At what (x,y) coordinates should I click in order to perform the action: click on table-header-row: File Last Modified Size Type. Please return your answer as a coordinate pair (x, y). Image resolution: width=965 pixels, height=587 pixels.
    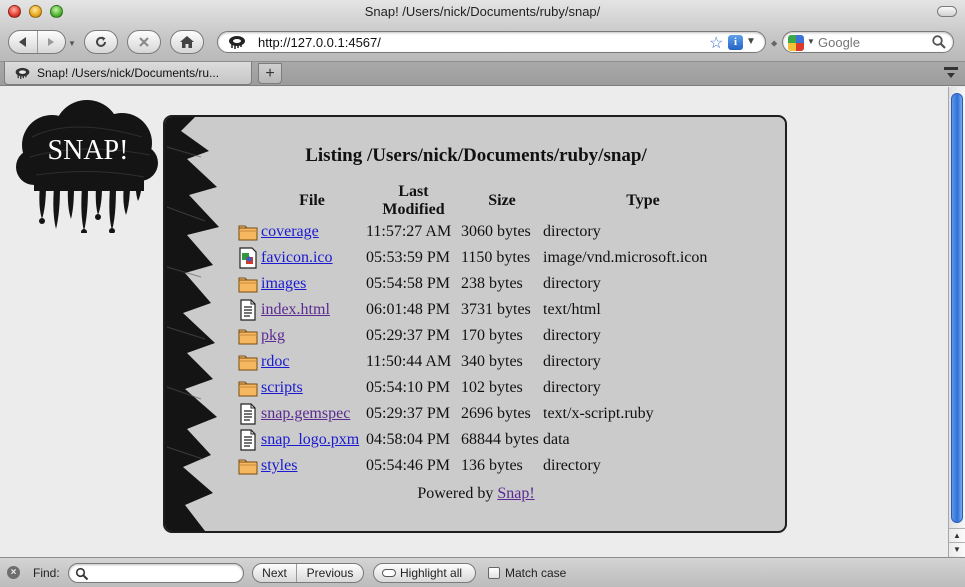
    Looking at the image, I should click on (490, 201).